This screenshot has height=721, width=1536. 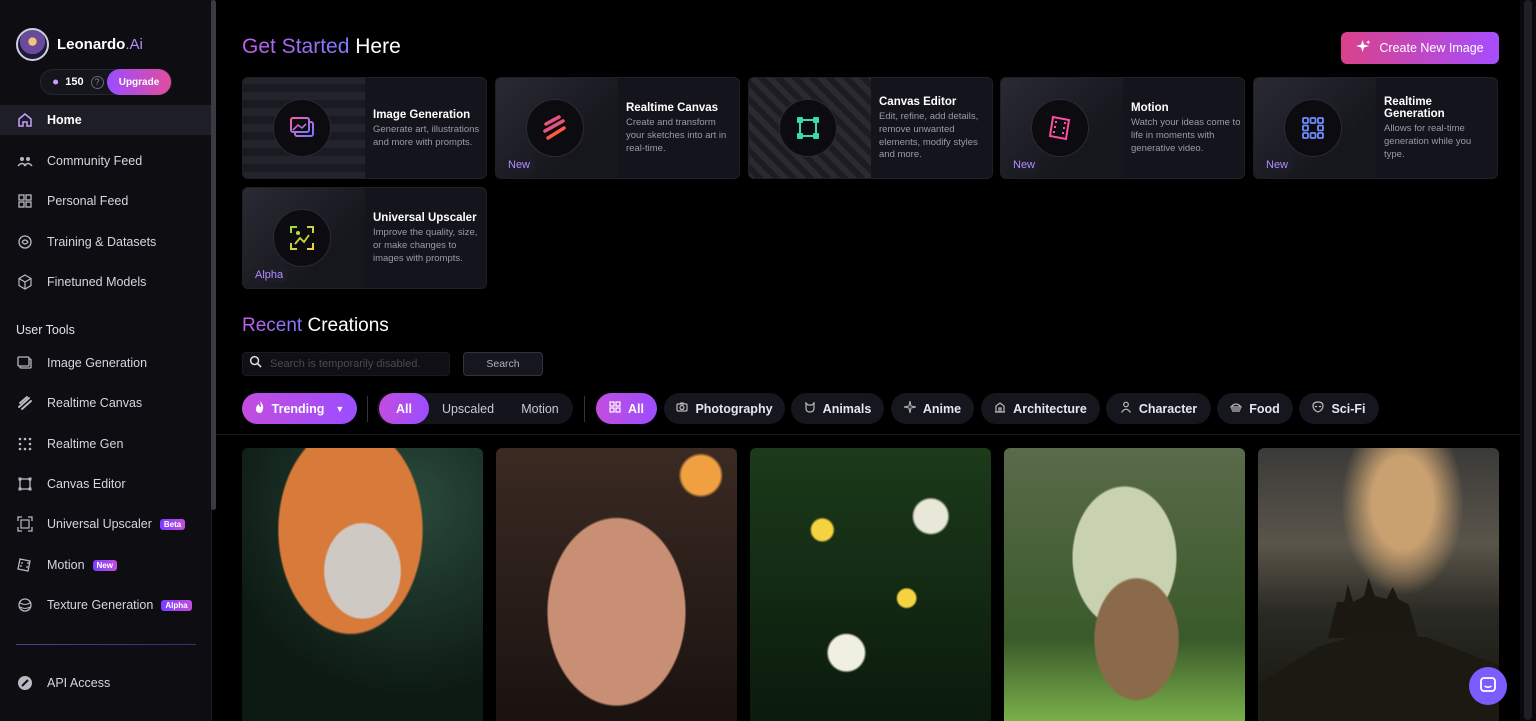 I want to click on chevron-down-icon: ▼, so click(x=340, y=408).